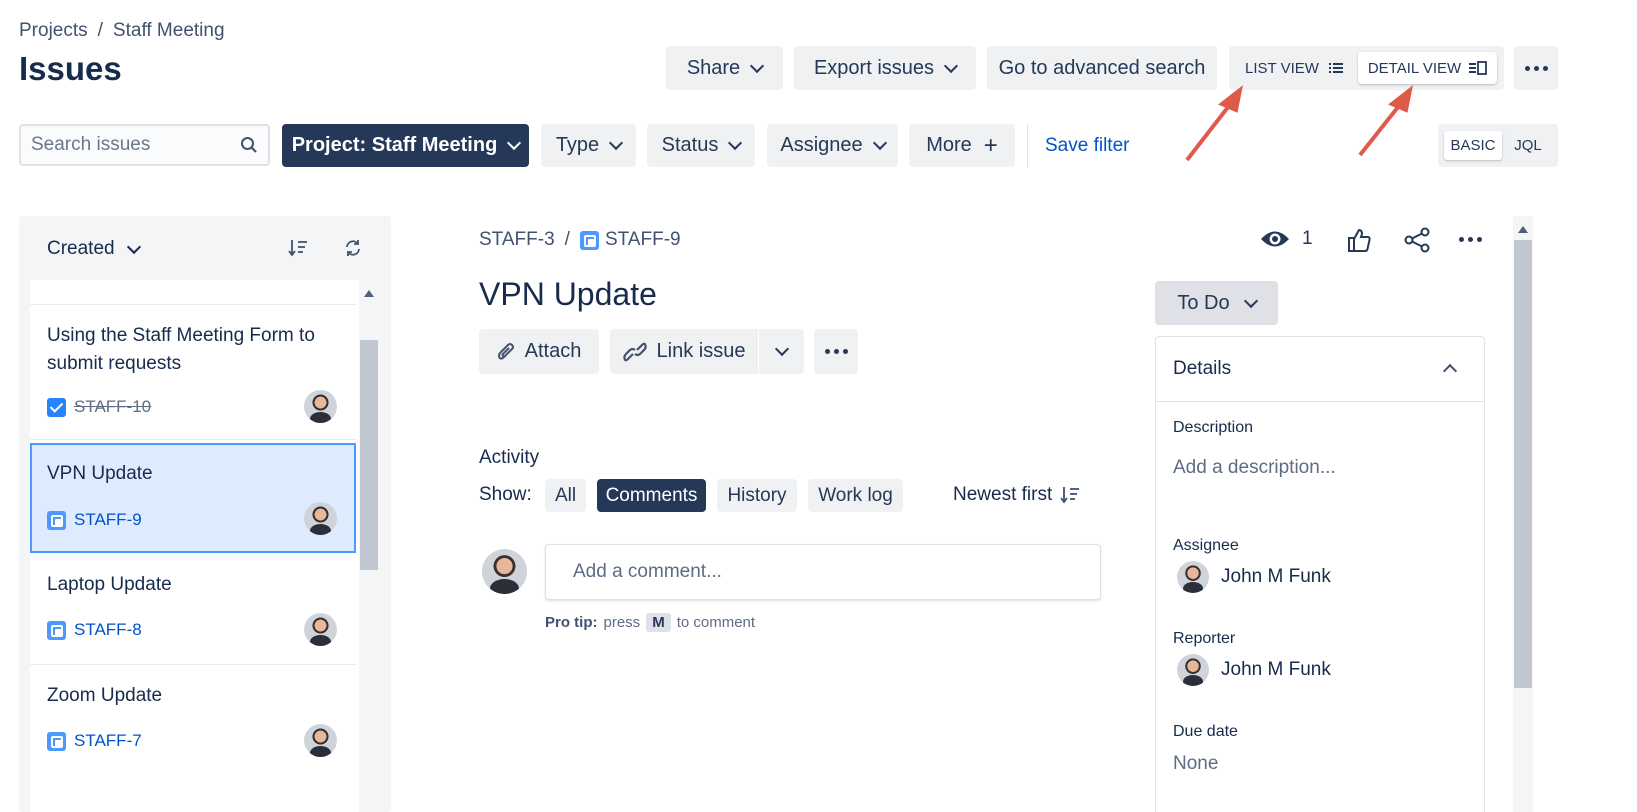 This screenshot has height=812, width=1637. What do you see at coordinates (658, 622) in the screenshot?
I see `pro-tip-key: M` at bounding box center [658, 622].